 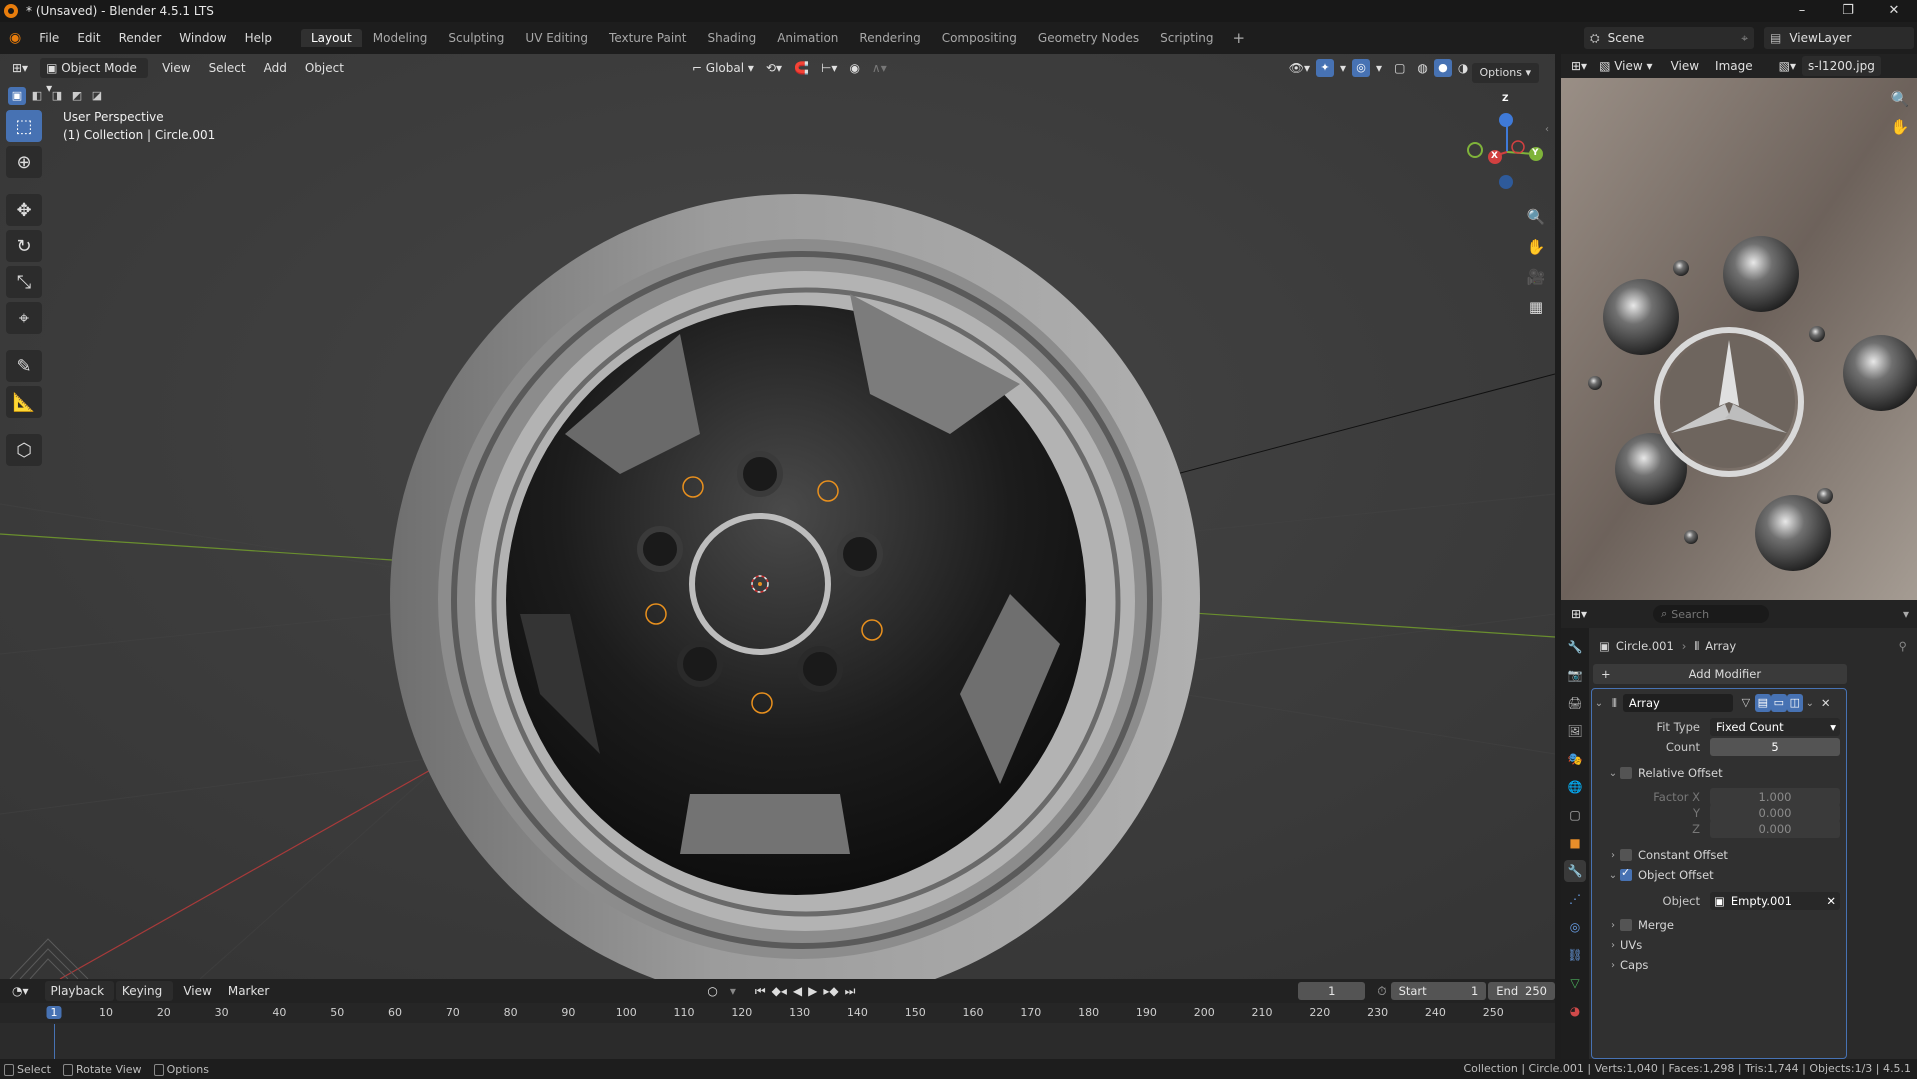 I want to click on edit-mode-toggle-icon: ▽, so click(x=1746, y=703).